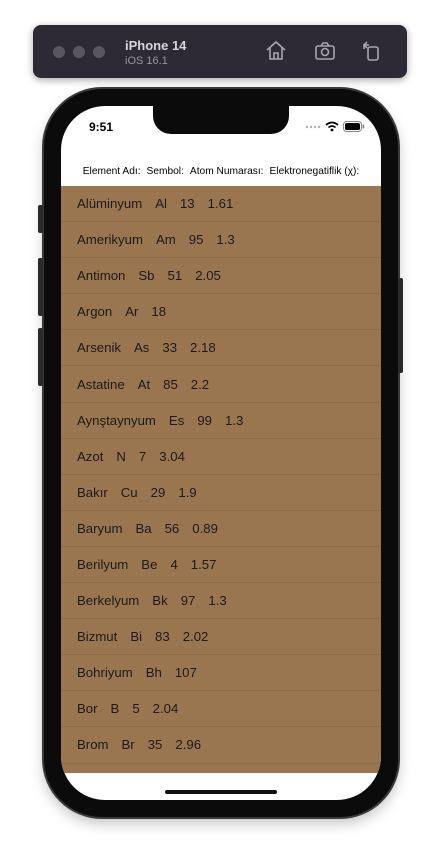 The width and height of the screenshot is (441, 861). Describe the element at coordinates (161, 204) in the screenshot. I see `element-symbol: Al` at that location.